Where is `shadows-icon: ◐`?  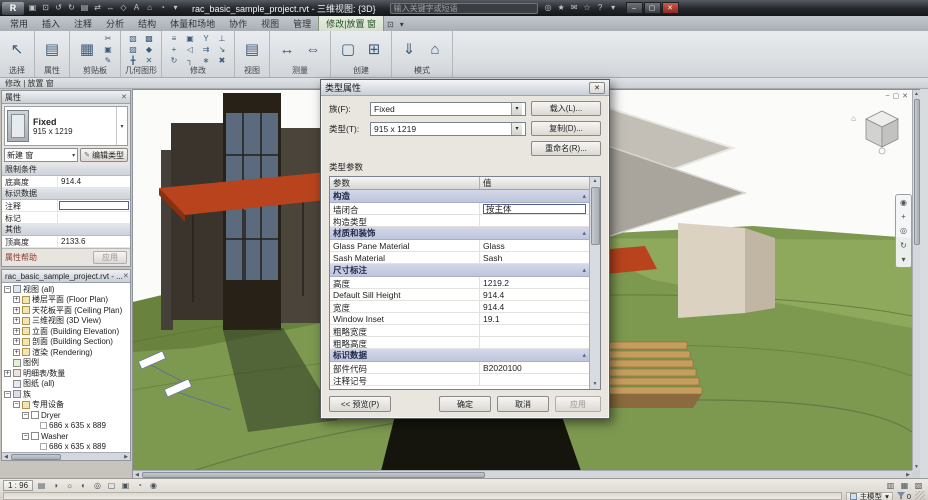
shadows-icon: ◐ is located at coordinates (83, 485).